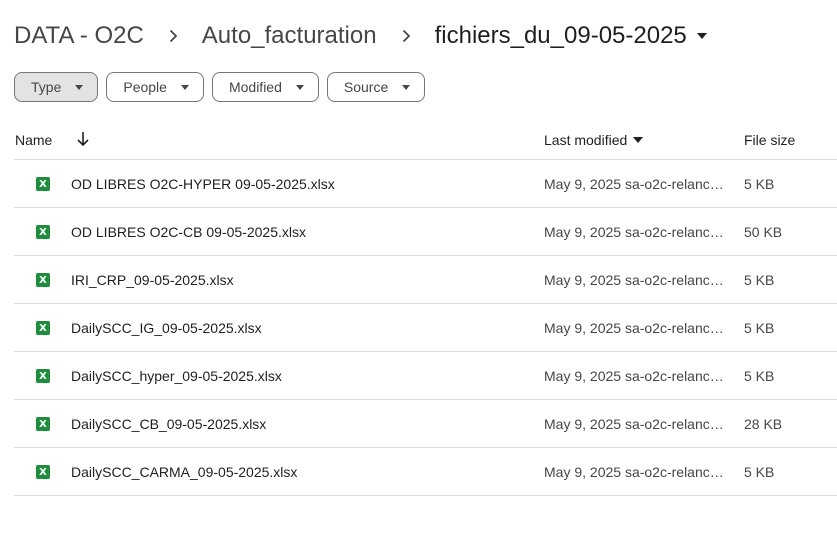 The width and height of the screenshot is (837, 537). I want to click on filter-bar: Type People Modified Source, so click(223, 87).